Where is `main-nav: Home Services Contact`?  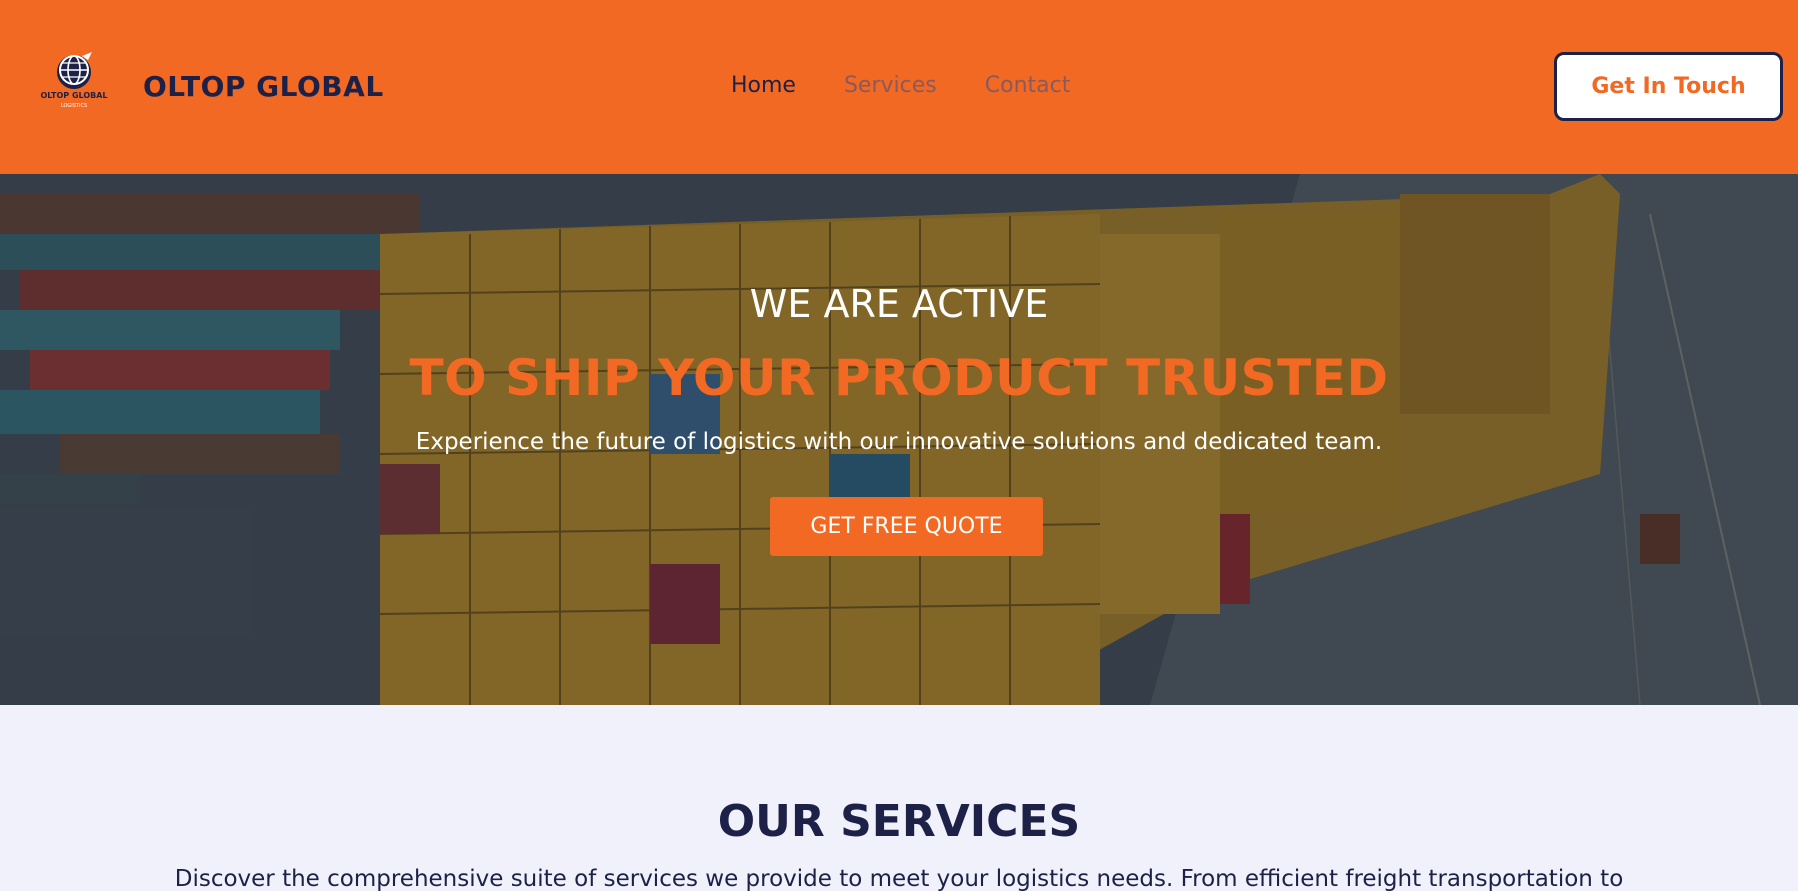
main-nav: Home Services Contact is located at coordinates (900, 85).